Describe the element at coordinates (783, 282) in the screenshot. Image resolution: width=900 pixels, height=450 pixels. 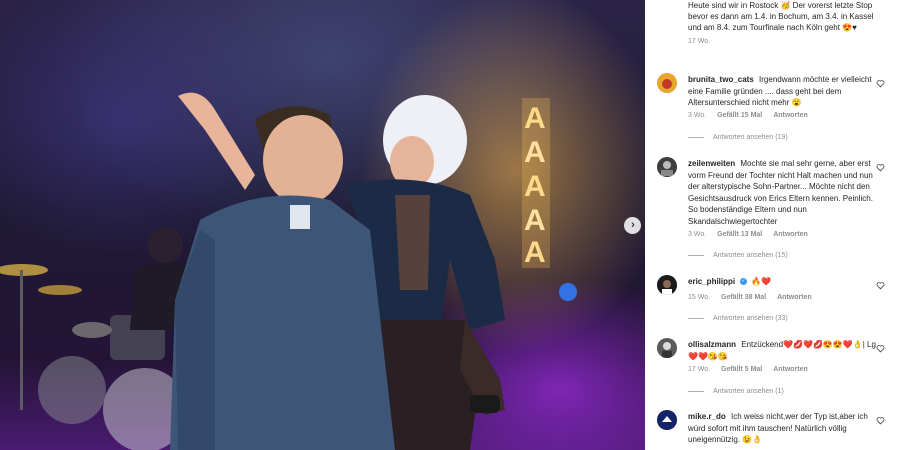
I see `comment-body: eric_philippi ✓ 🔥❤️` at that location.